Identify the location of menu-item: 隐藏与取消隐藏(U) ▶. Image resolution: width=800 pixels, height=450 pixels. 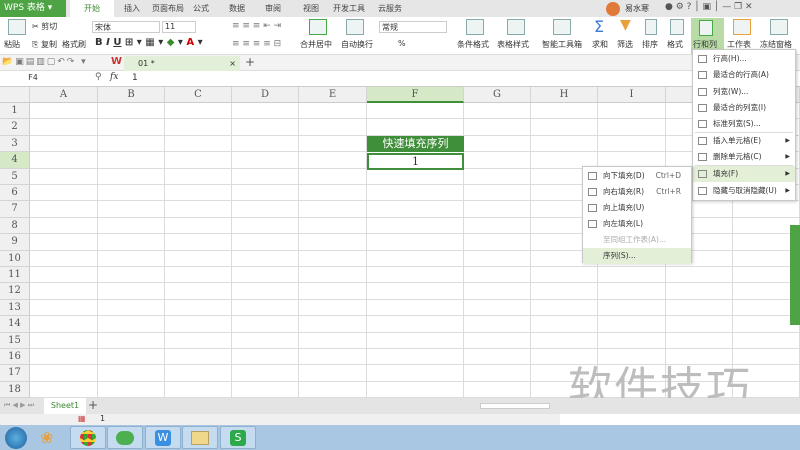
(744, 191).